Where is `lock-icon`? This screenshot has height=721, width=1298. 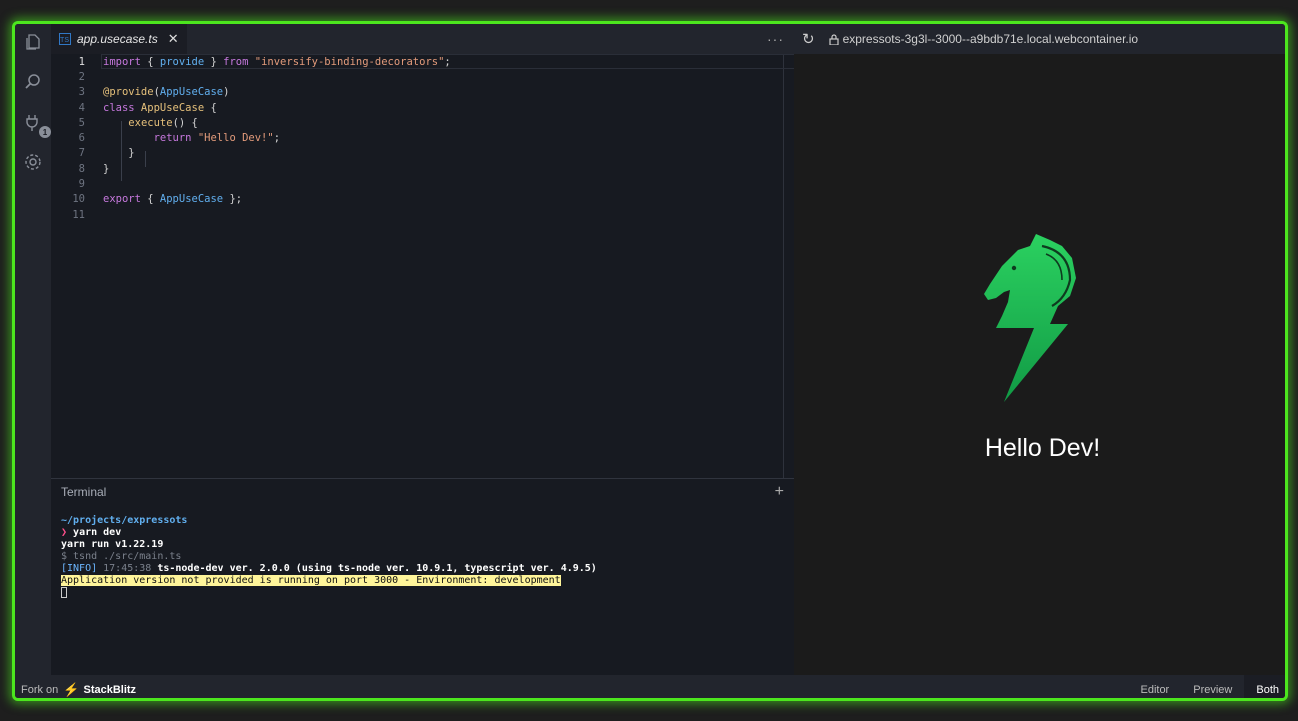 lock-icon is located at coordinates (833, 39).